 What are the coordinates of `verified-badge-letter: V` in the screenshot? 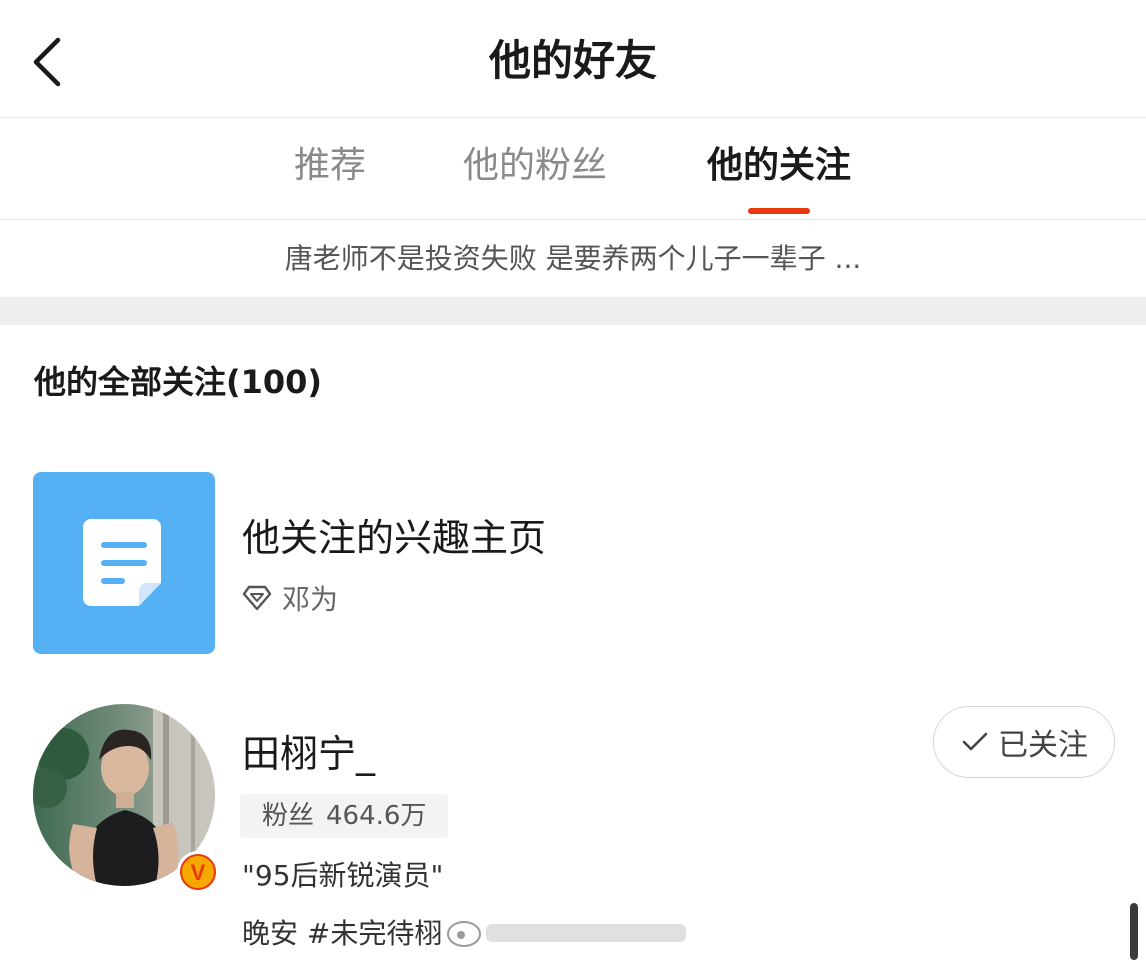 It's located at (198, 872).